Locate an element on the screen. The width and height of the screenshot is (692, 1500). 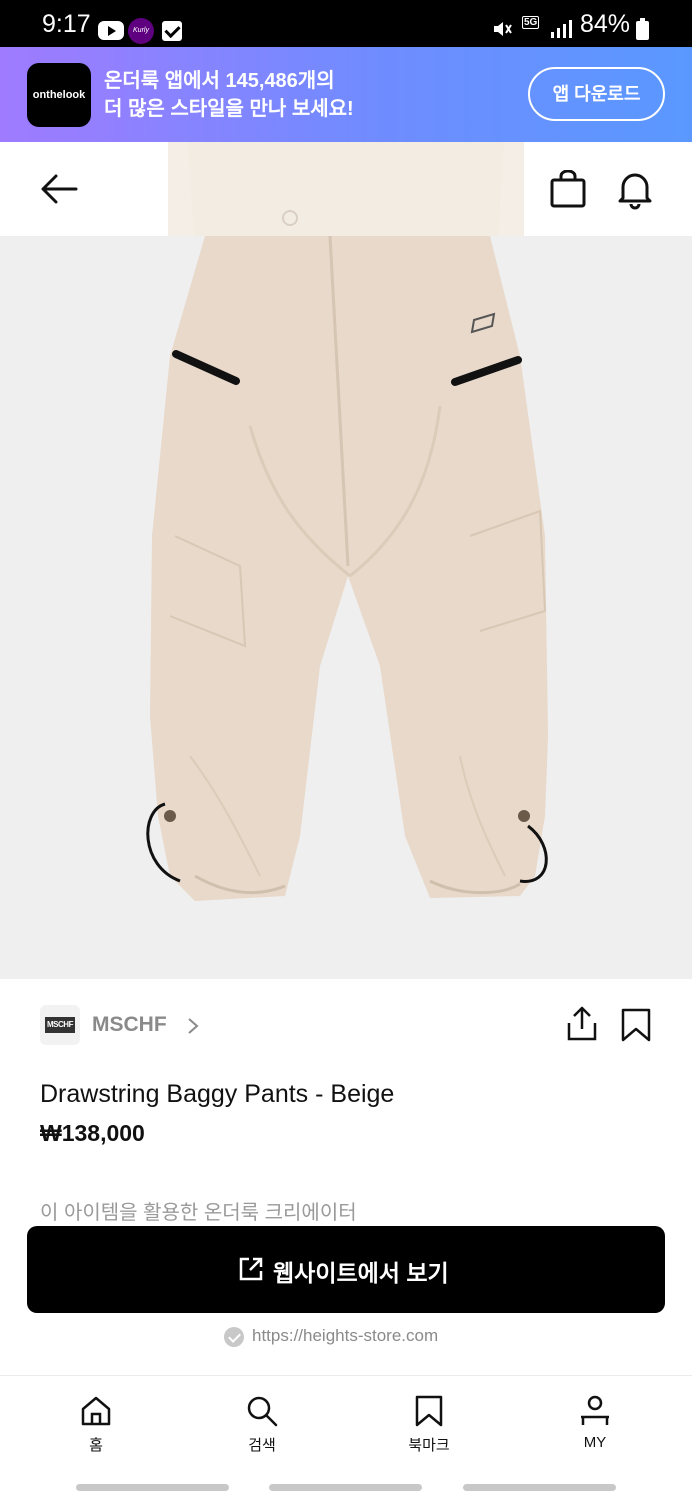
nav-search-label: 검색 is located at coordinates (262, 1445).